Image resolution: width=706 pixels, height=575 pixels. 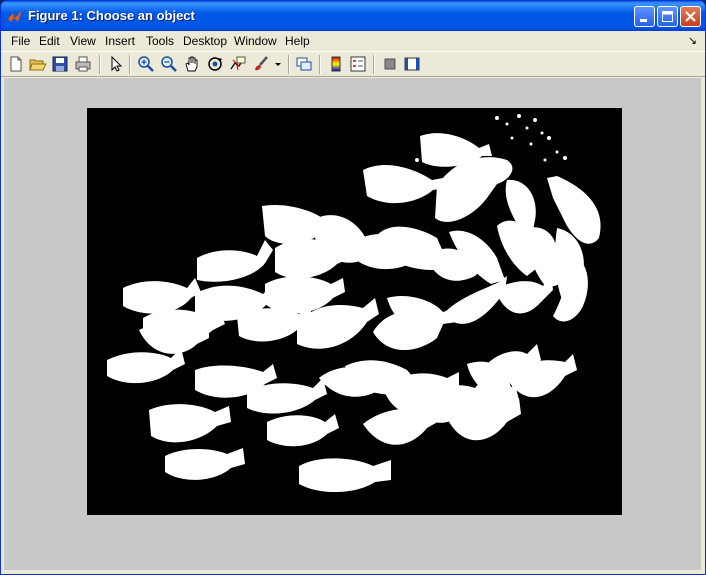 I want to click on data-cursor-icon, so click(x=238, y=64).